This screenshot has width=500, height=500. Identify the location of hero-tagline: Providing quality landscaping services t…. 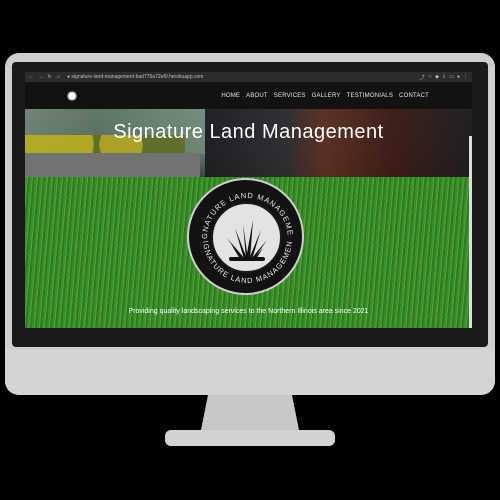
(248, 311).